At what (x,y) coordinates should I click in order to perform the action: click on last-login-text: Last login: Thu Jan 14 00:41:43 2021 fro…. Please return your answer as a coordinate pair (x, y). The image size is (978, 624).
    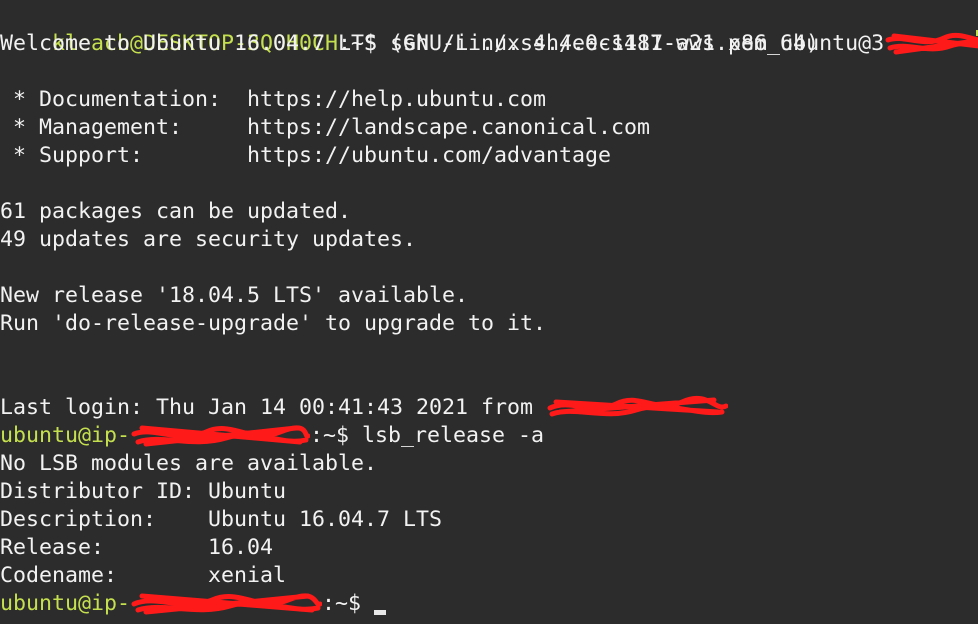
    Looking at the image, I should click on (273, 407).